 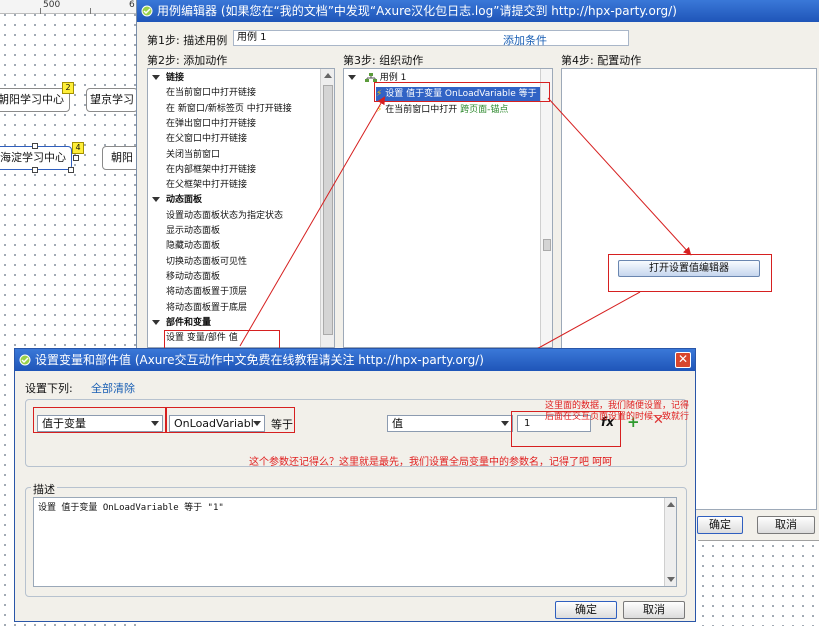 What do you see at coordinates (204, 124) in the screenshot?
I see `action-item: 在弹出窗口中打开链接` at bounding box center [204, 124].